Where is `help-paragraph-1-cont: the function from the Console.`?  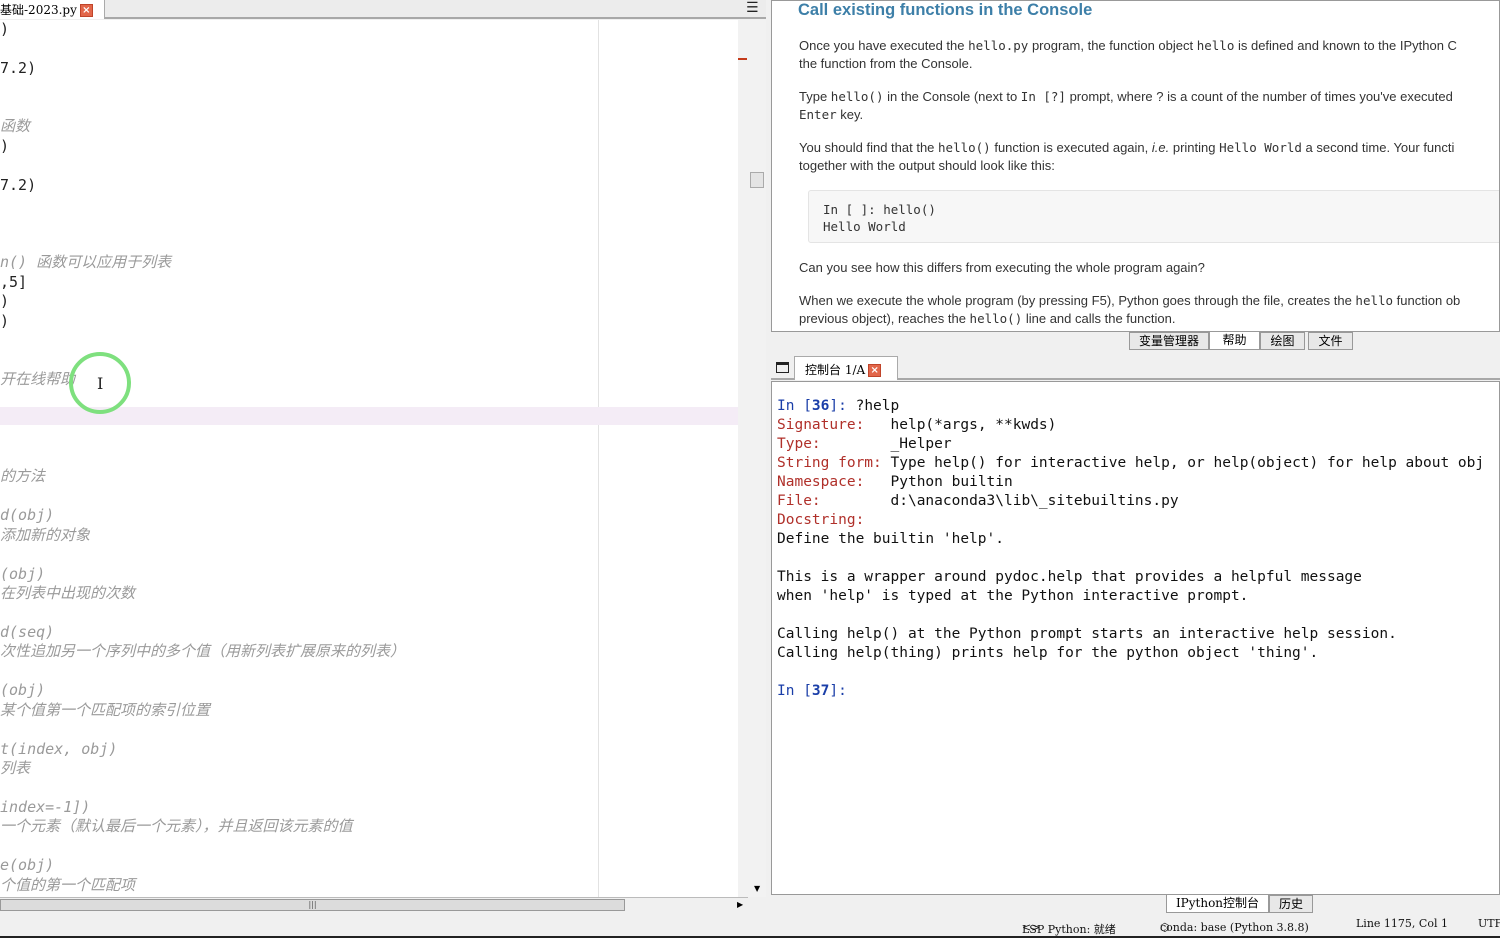
help-paragraph-1-cont: the function from the Console. is located at coordinates (886, 63).